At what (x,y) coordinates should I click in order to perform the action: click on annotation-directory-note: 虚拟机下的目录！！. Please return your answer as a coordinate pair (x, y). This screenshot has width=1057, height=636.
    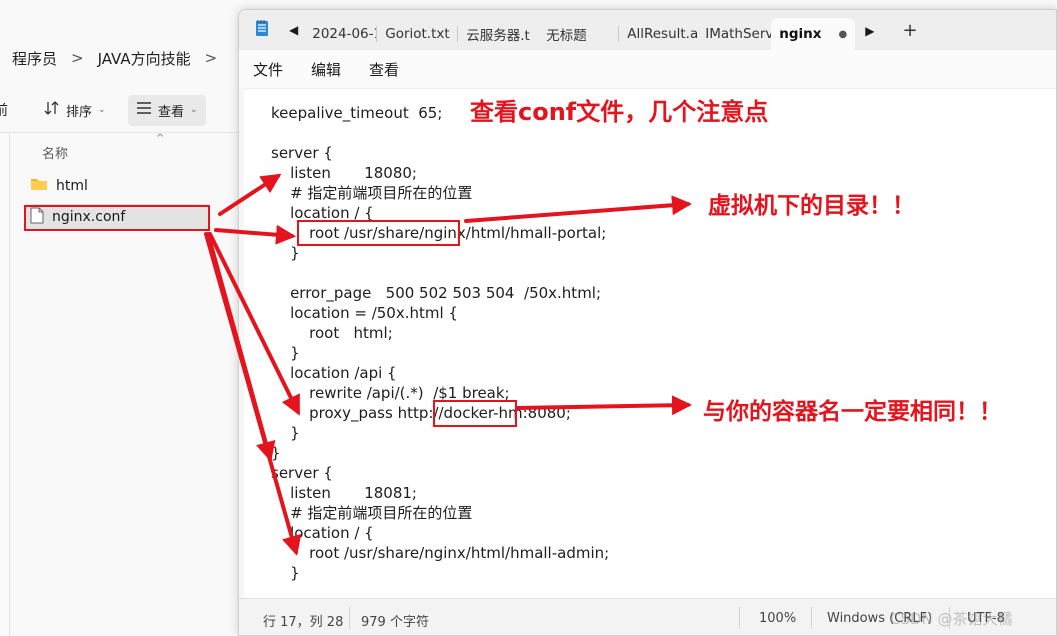
    Looking at the image, I should click on (811, 206).